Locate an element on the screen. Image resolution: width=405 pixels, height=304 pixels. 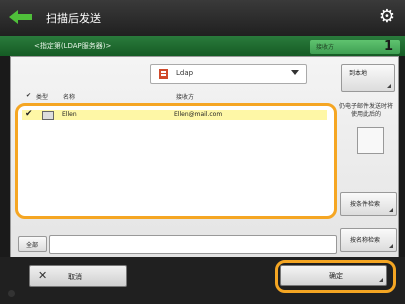
to-local-button: 到本地 is located at coordinates (368, 78).